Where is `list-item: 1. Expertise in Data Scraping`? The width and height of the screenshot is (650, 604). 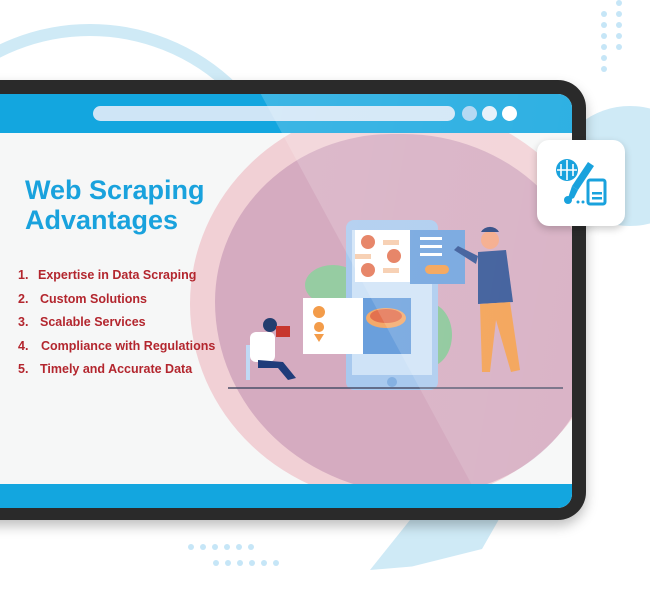
list-item: 1. Expertise in Data Scraping is located at coordinates (116, 278).